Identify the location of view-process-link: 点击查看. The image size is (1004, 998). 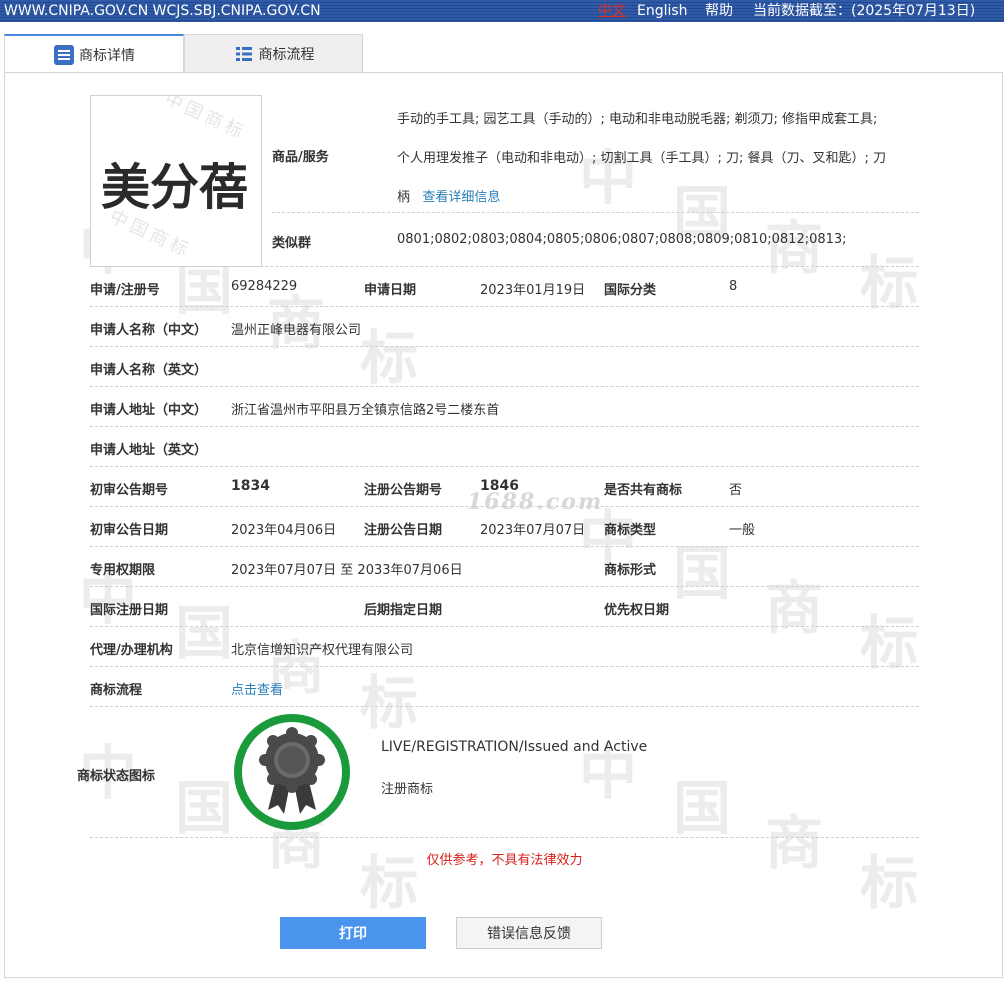
(257, 688).